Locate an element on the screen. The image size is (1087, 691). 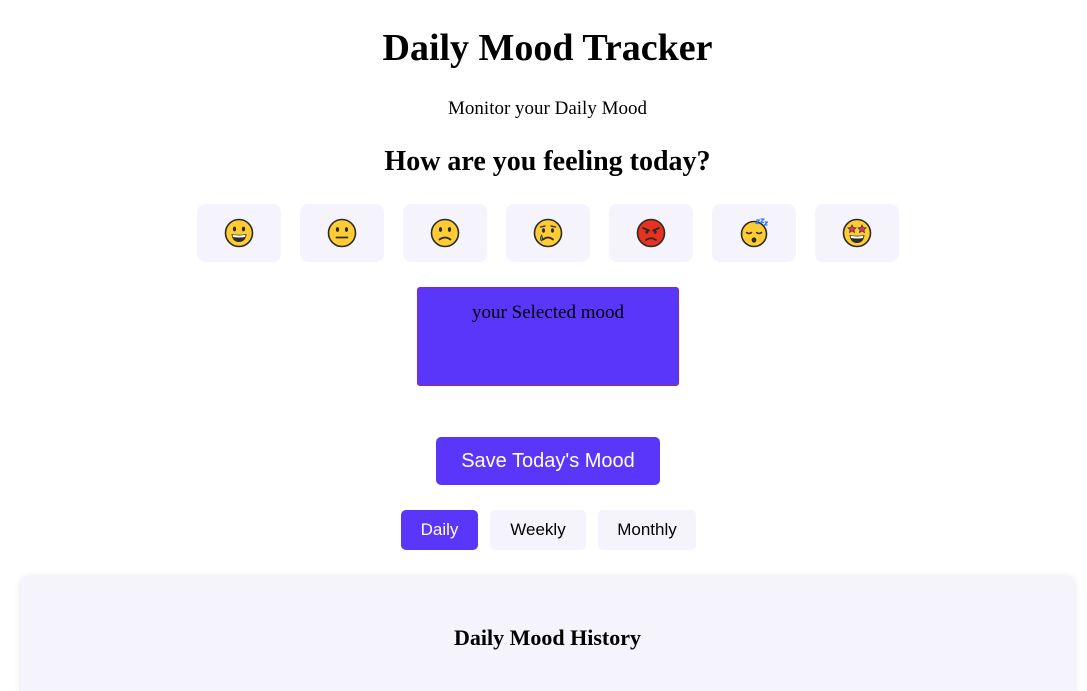
mood-option-crying is located at coordinates (548, 233).